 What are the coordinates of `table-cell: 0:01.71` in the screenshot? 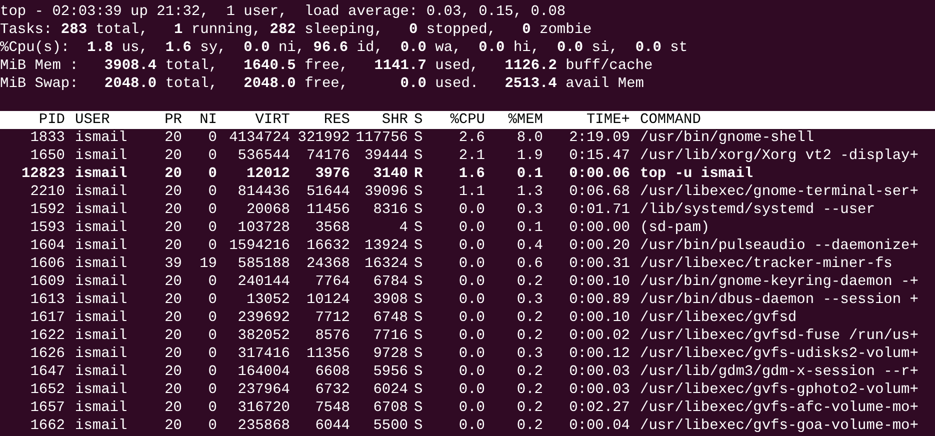 It's located at (599, 210).